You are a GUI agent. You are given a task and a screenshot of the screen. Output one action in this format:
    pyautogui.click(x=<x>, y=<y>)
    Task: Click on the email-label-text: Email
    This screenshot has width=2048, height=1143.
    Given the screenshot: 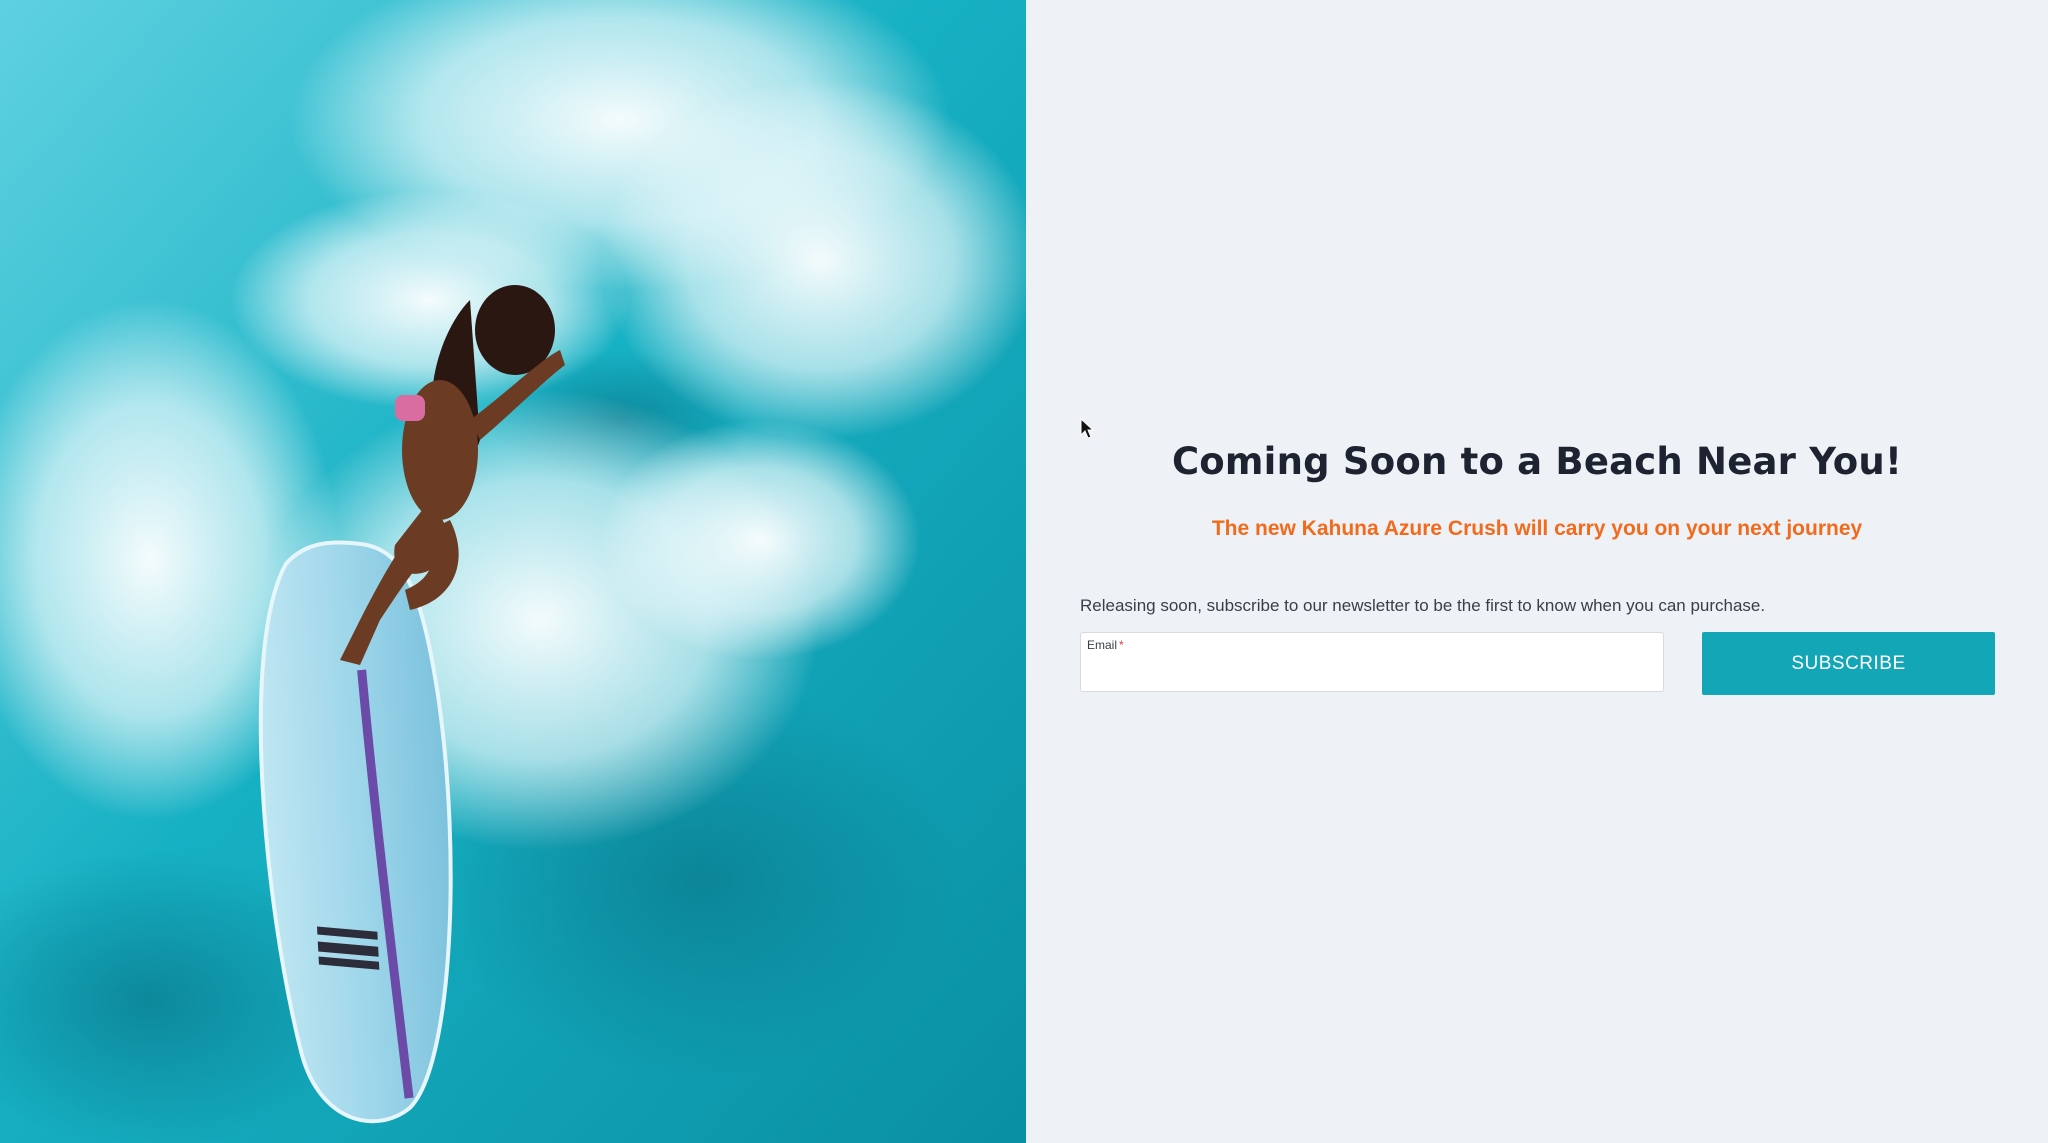 What is the action you would take?
    pyautogui.click(x=1102, y=645)
    